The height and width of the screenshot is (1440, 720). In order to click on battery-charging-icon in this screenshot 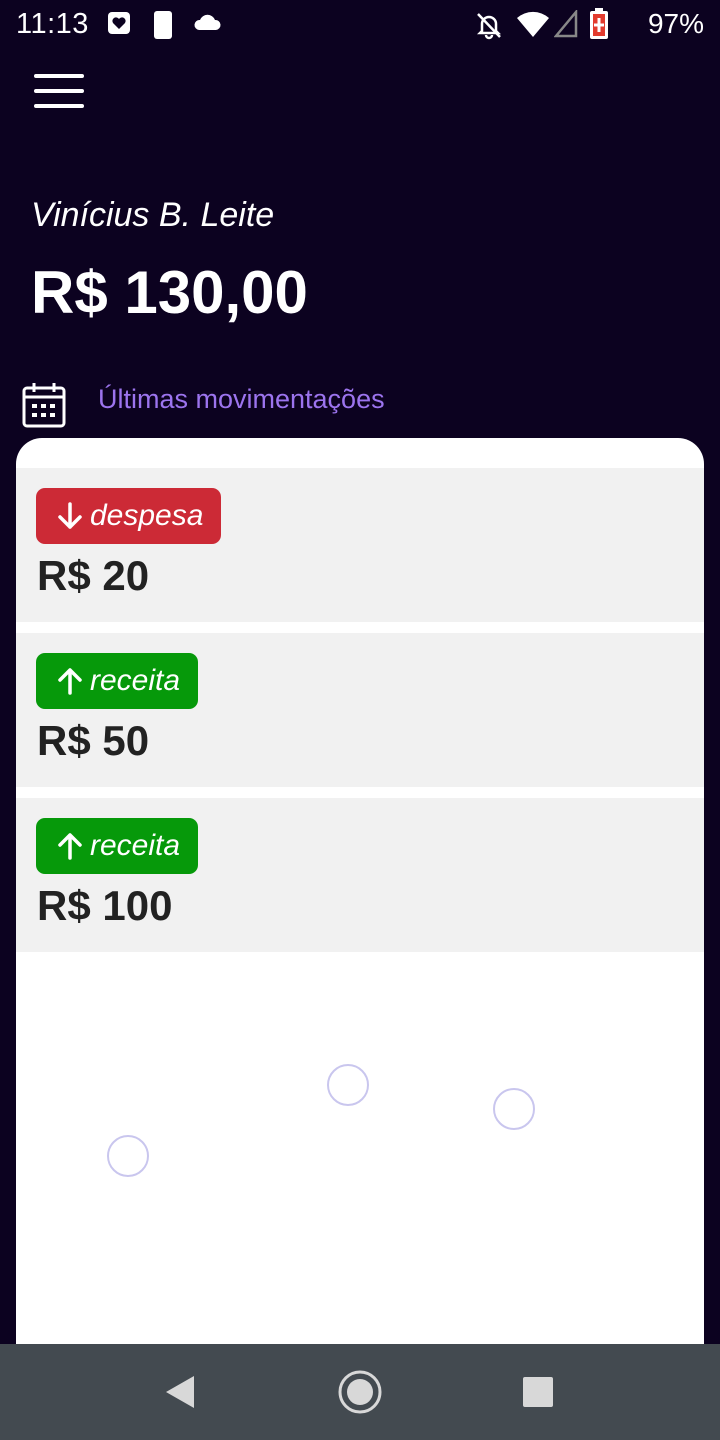, I will do `click(599, 23)`.